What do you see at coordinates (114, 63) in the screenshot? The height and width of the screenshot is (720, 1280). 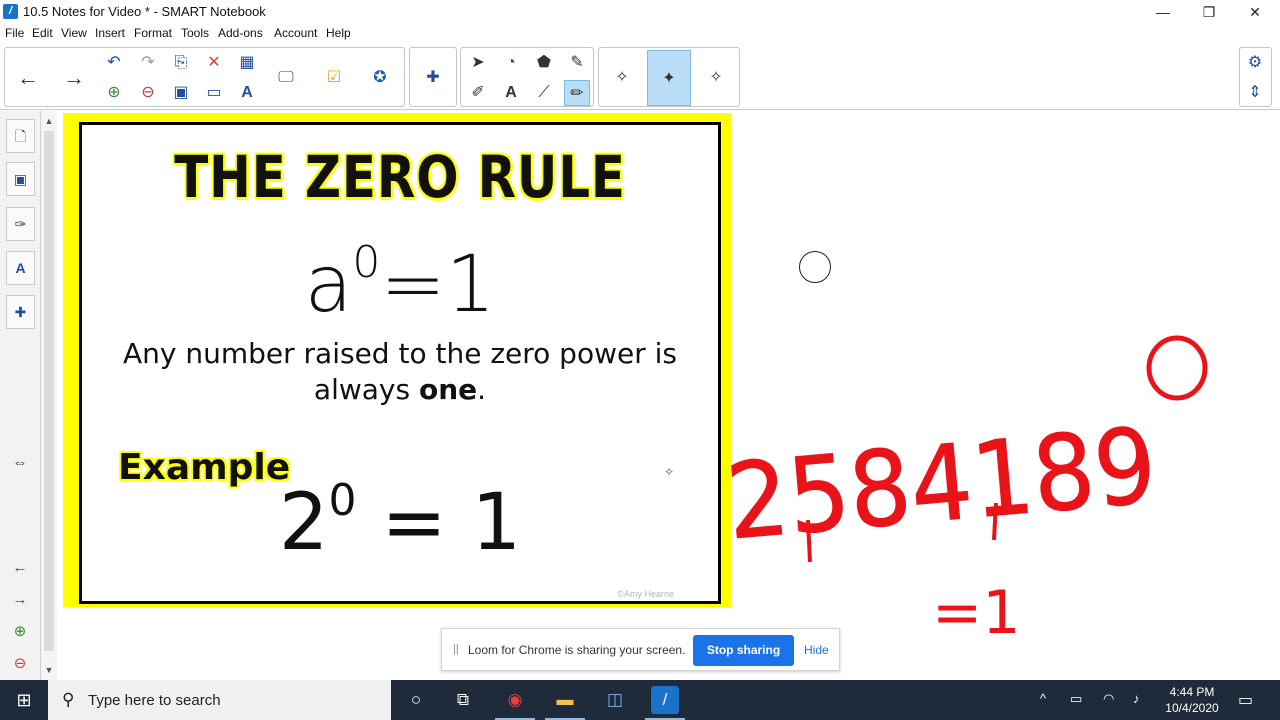 I see `undo-icon: ↶` at bounding box center [114, 63].